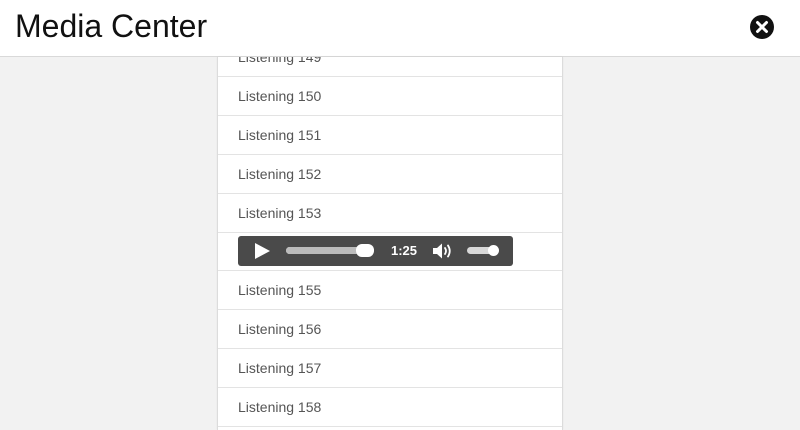 Image resolution: width=800 pixels, height=430 pixels. I want to click on mute-button, so click(444, 251).